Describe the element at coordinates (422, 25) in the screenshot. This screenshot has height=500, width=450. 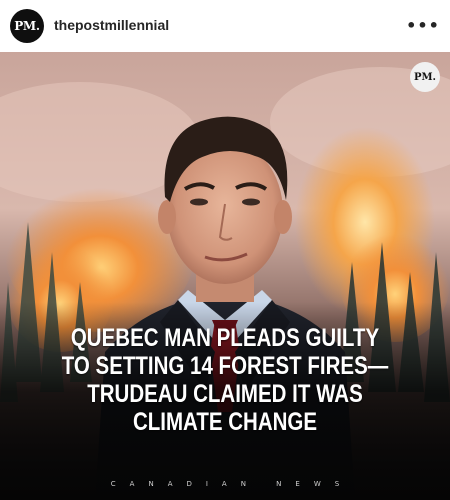
I see `more-options-icon: •••` at that location.